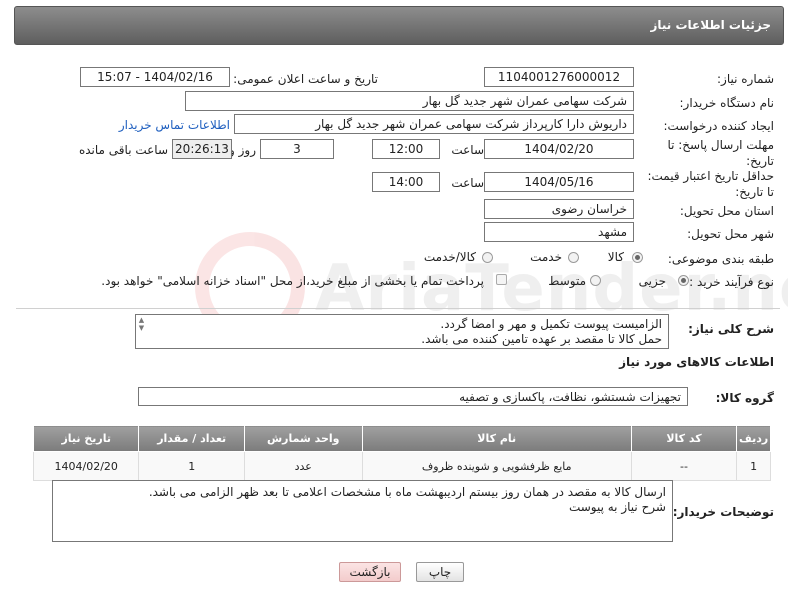  I want to click on cell-code: --, so click(684, 466).